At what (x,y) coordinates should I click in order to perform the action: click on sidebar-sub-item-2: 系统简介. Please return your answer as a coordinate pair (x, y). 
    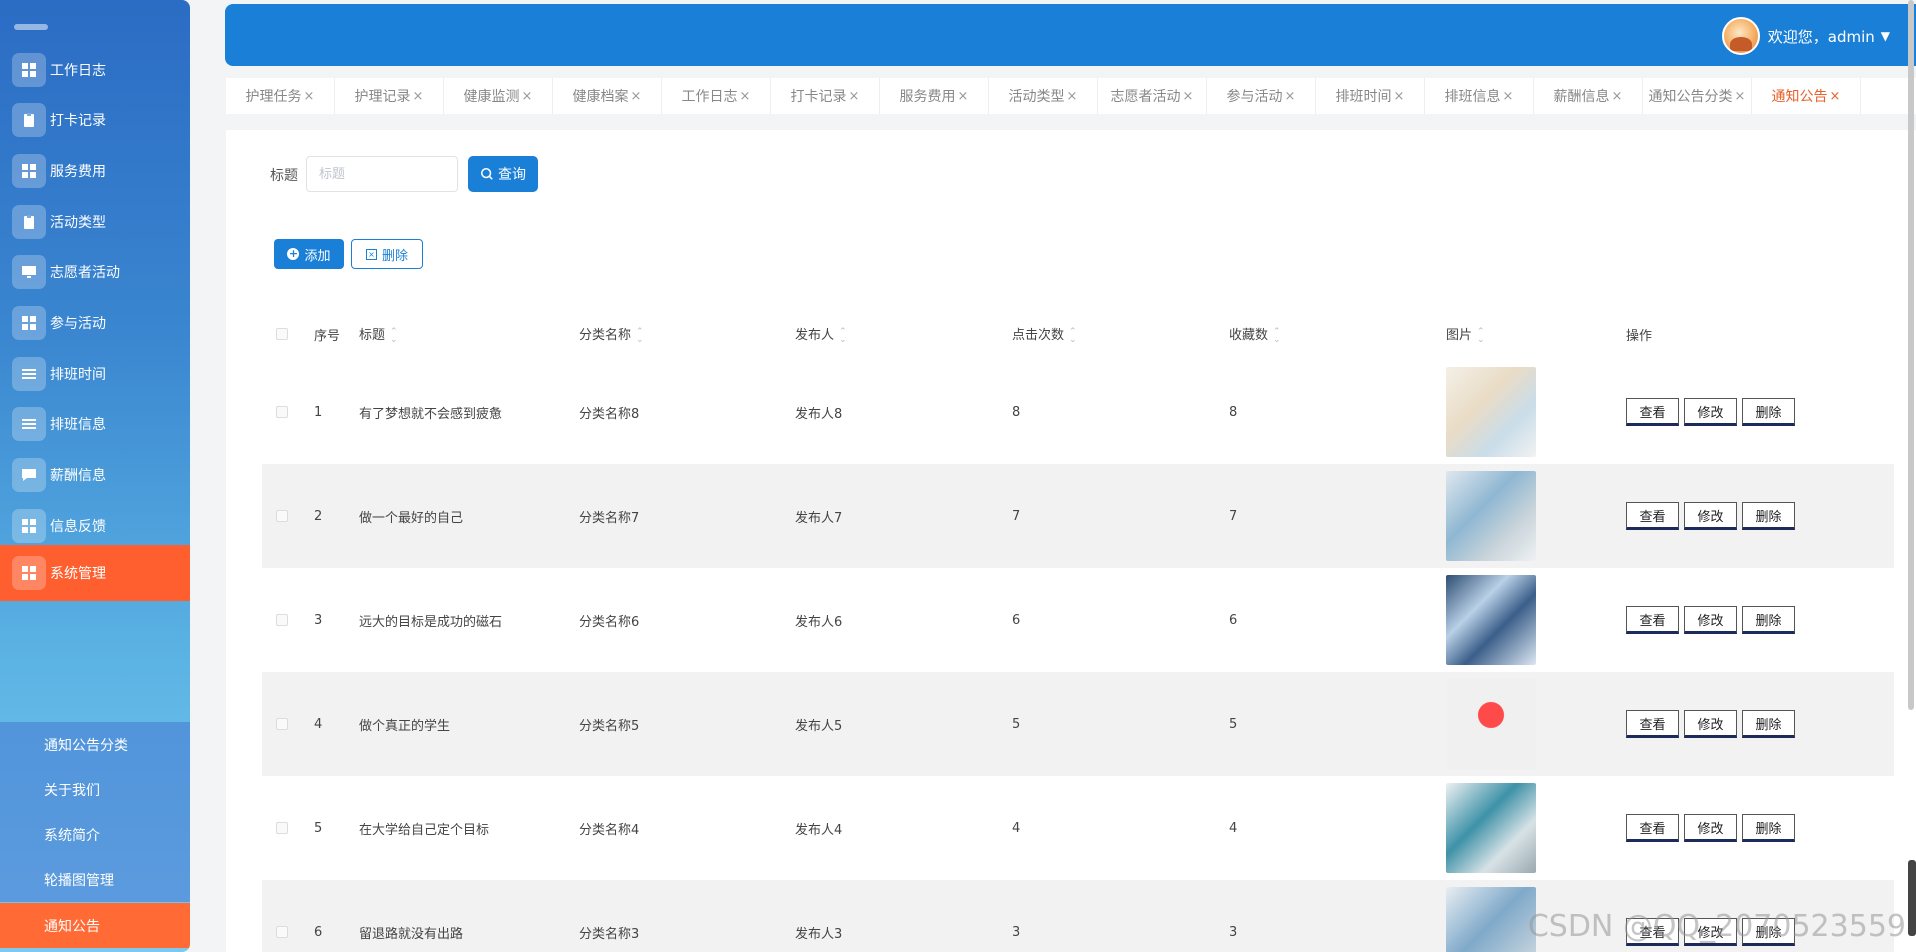
    Looking at the image, I should click on (95, 834).